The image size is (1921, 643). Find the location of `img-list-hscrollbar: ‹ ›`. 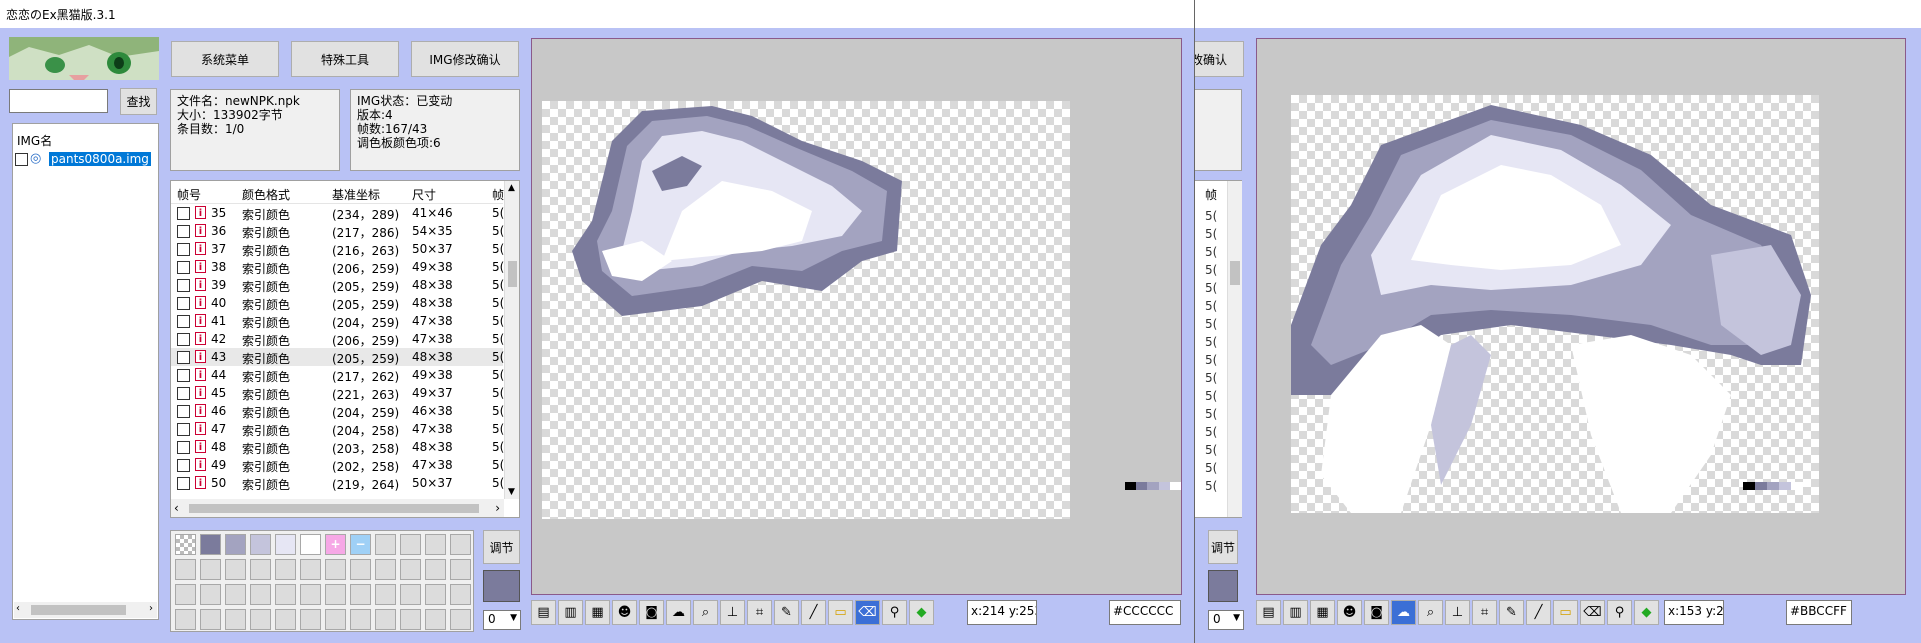

img-list-hscrollbar: ‹ › is located at coordinates (85, 610).